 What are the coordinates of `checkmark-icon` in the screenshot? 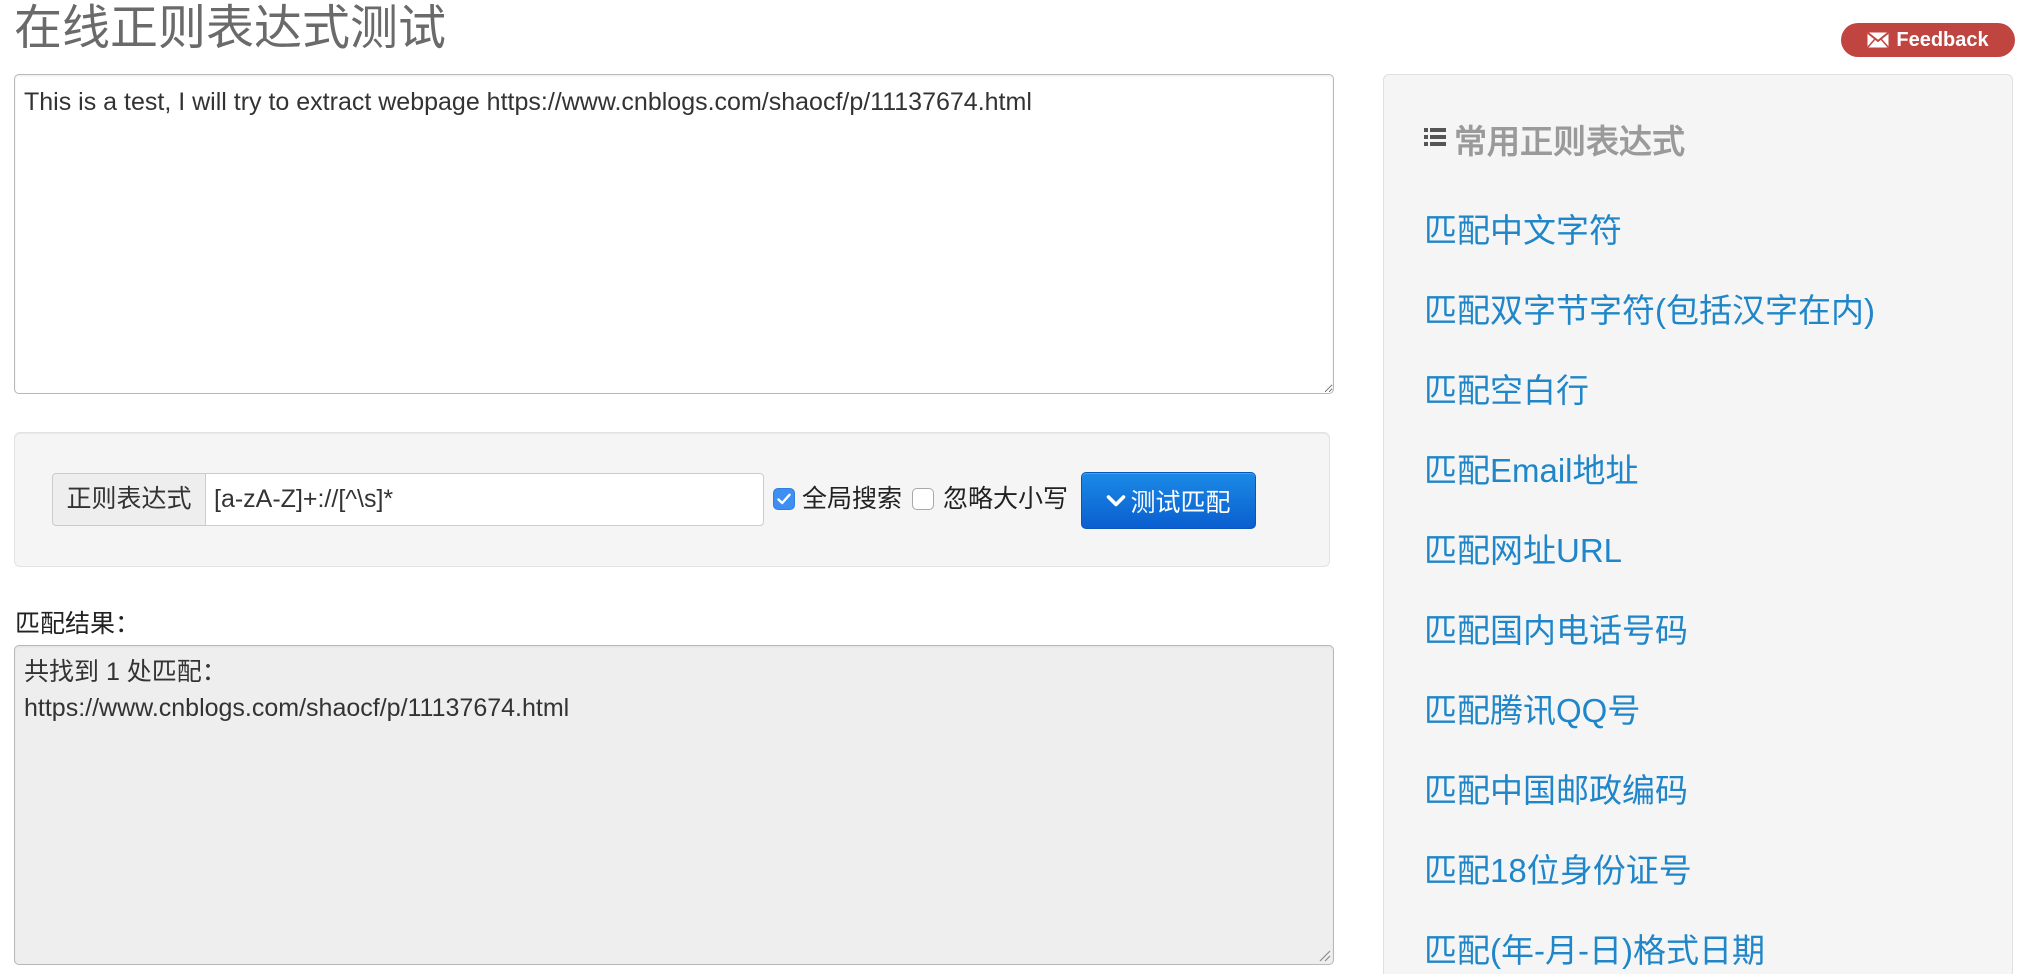 It's located at (784, 499).